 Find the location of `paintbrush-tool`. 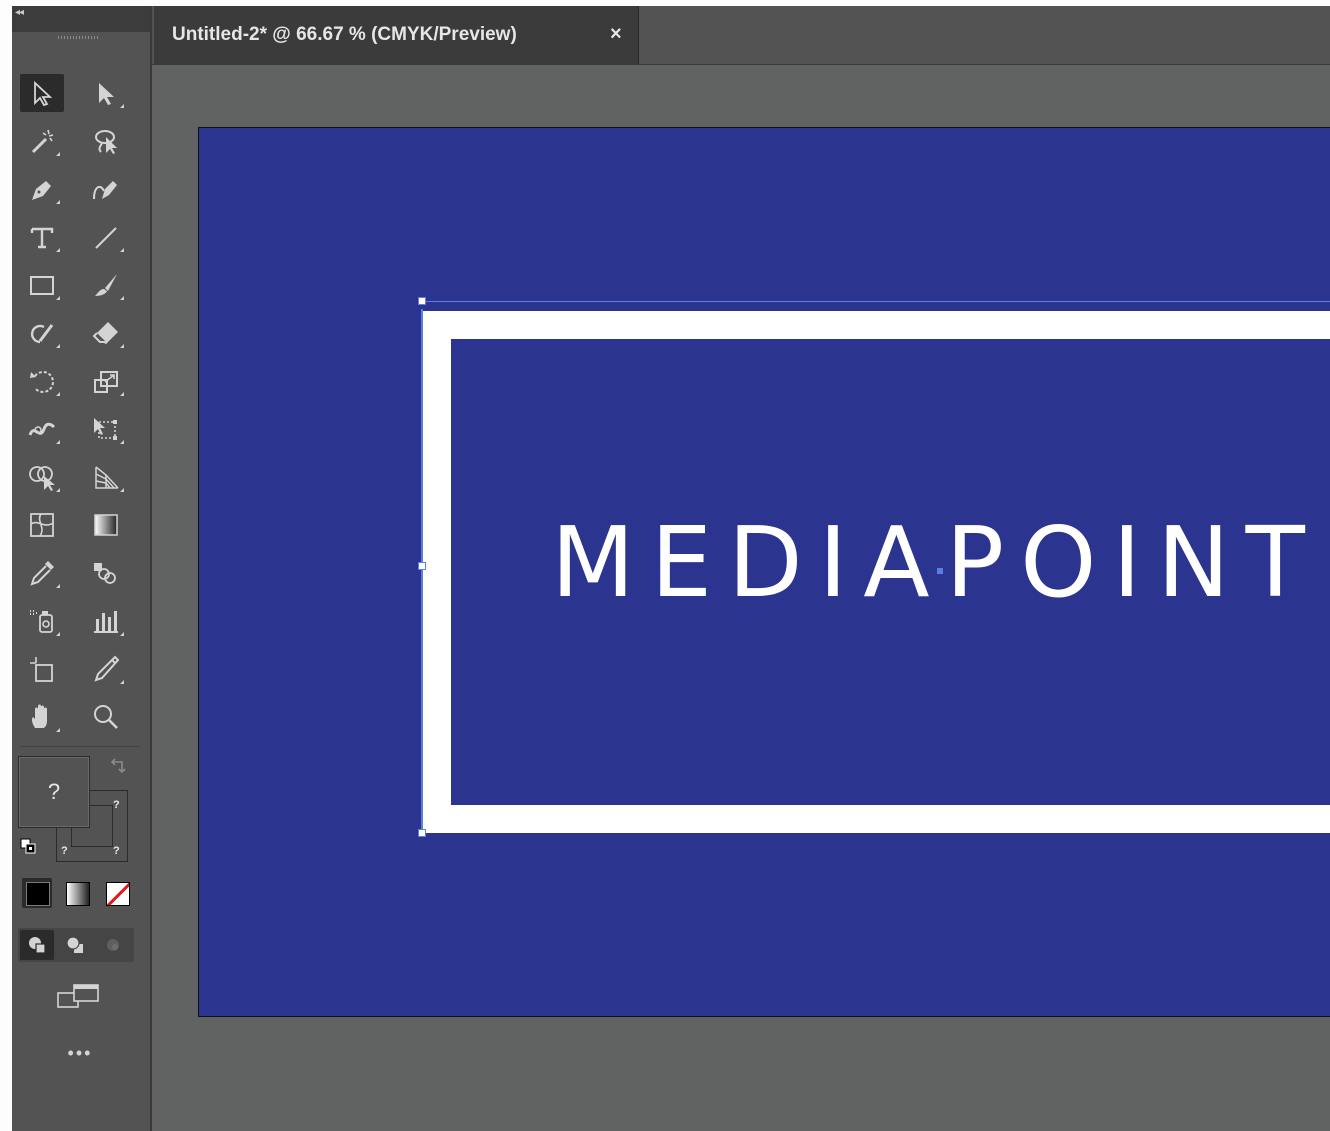

paintbrush-tool is located at coordinates (106, 285).